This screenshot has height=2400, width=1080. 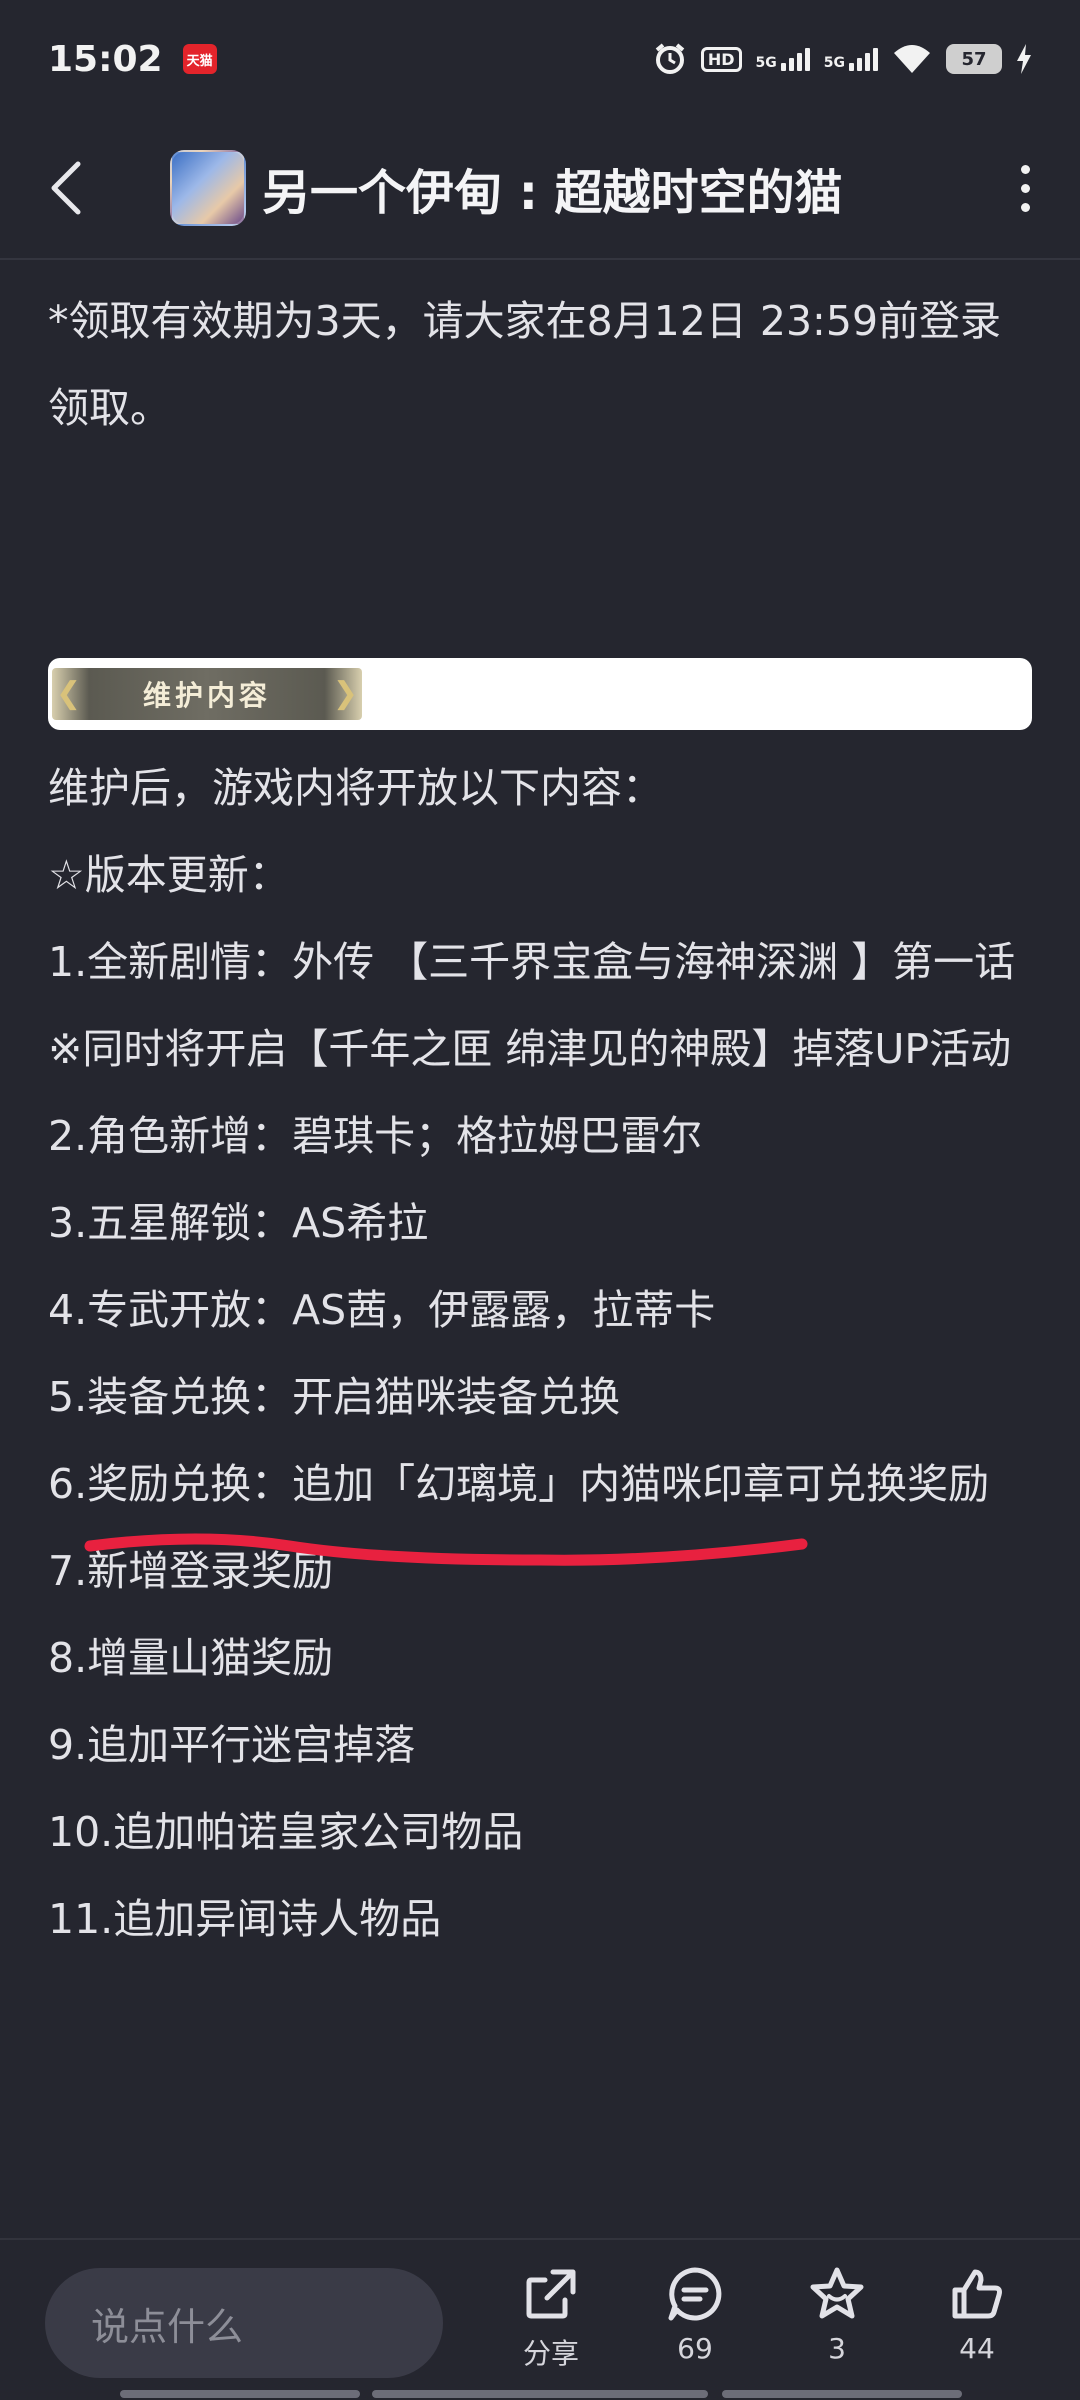 What do you see at coordinates (552, 193) in the screenshot?
I see `page-title: 另一个伊甸 : 超越时空的猫` at bounding box center [552, 193].